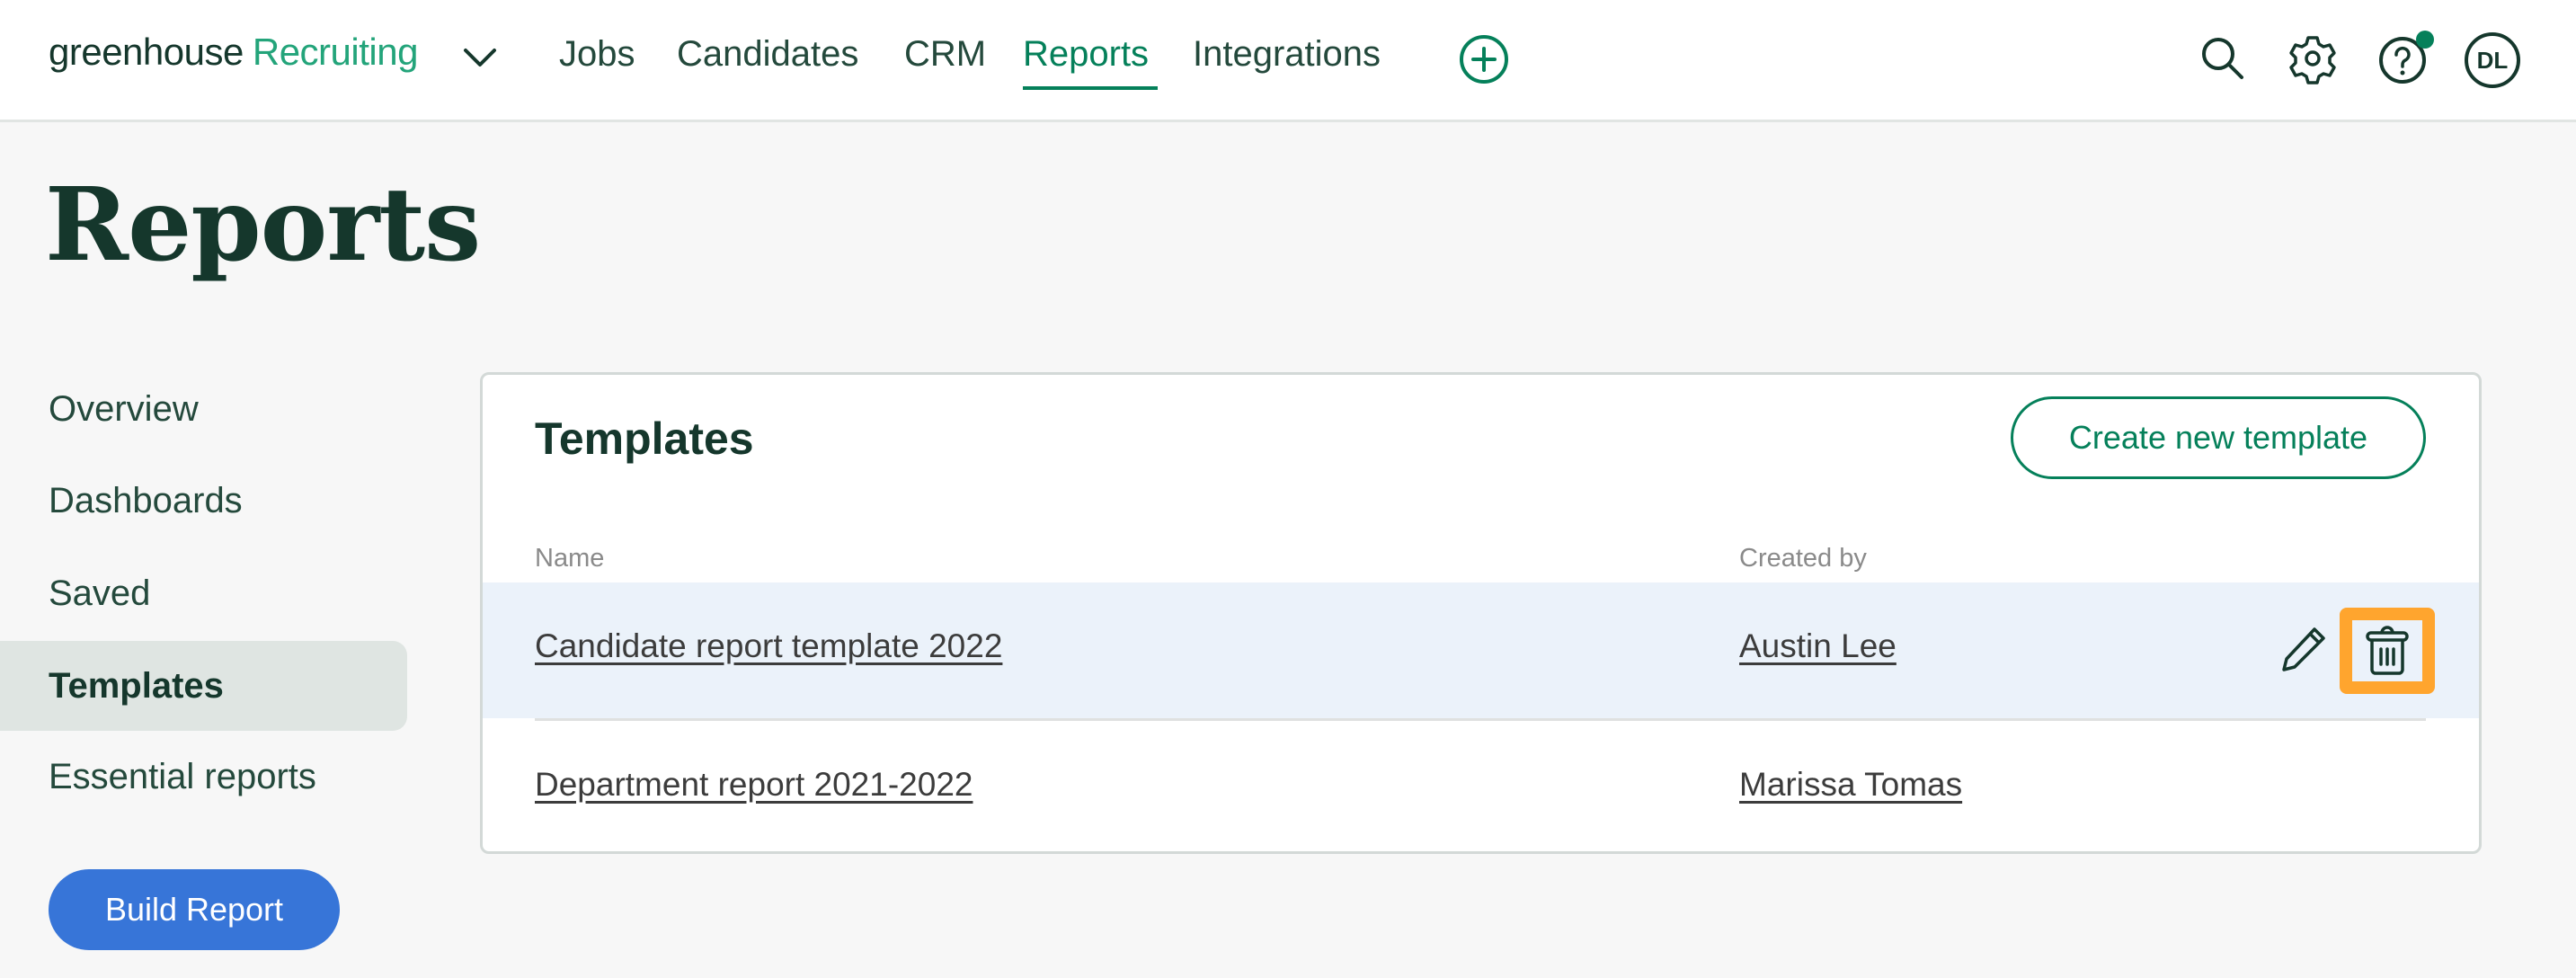 The width and height of the screenshot is (2576, 978). I want to click on chevron-down-icon, so click(480, 58).